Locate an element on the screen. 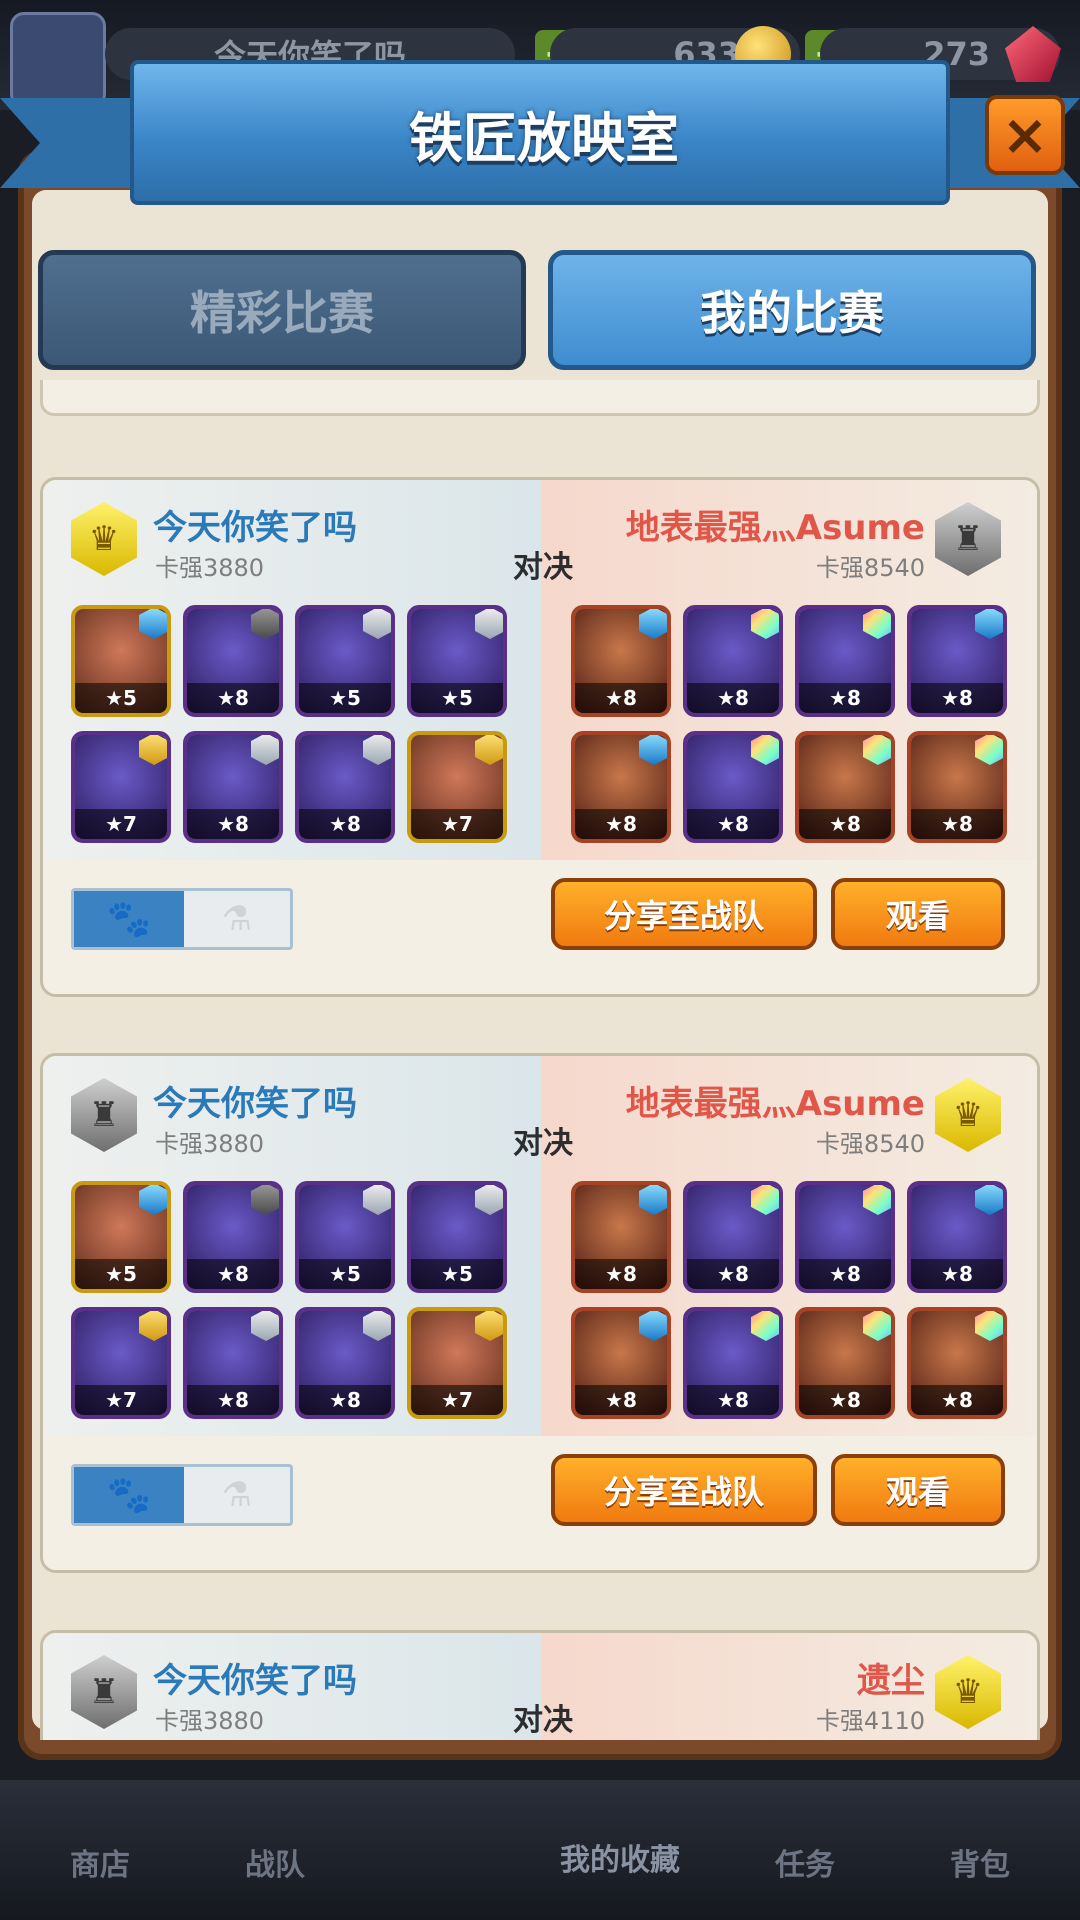 The image size is (1080, 1920). nav-collection: 我的收藏 is located at coordinates (620, 1857).